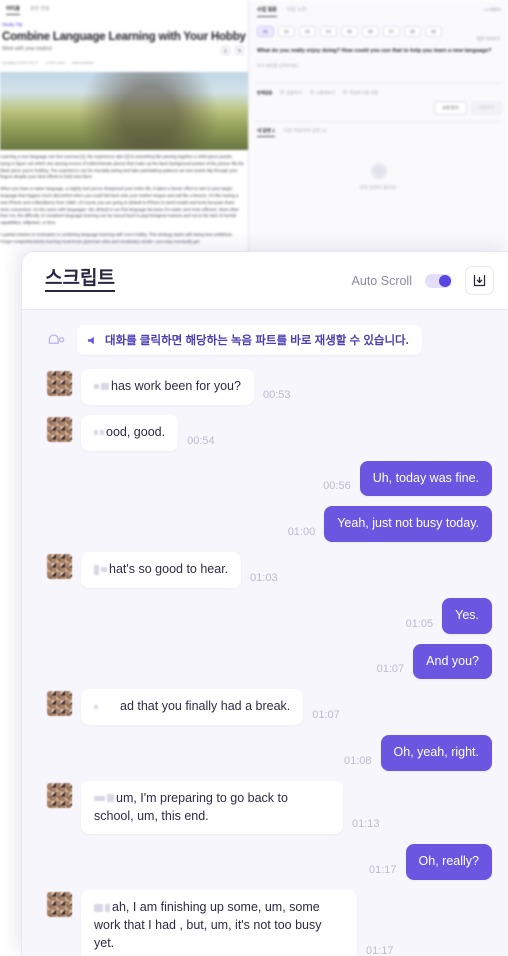 This screenshot has width=508, height=956. I want to click on background-article-eyebrow: Study Tip, so click(12, 24).